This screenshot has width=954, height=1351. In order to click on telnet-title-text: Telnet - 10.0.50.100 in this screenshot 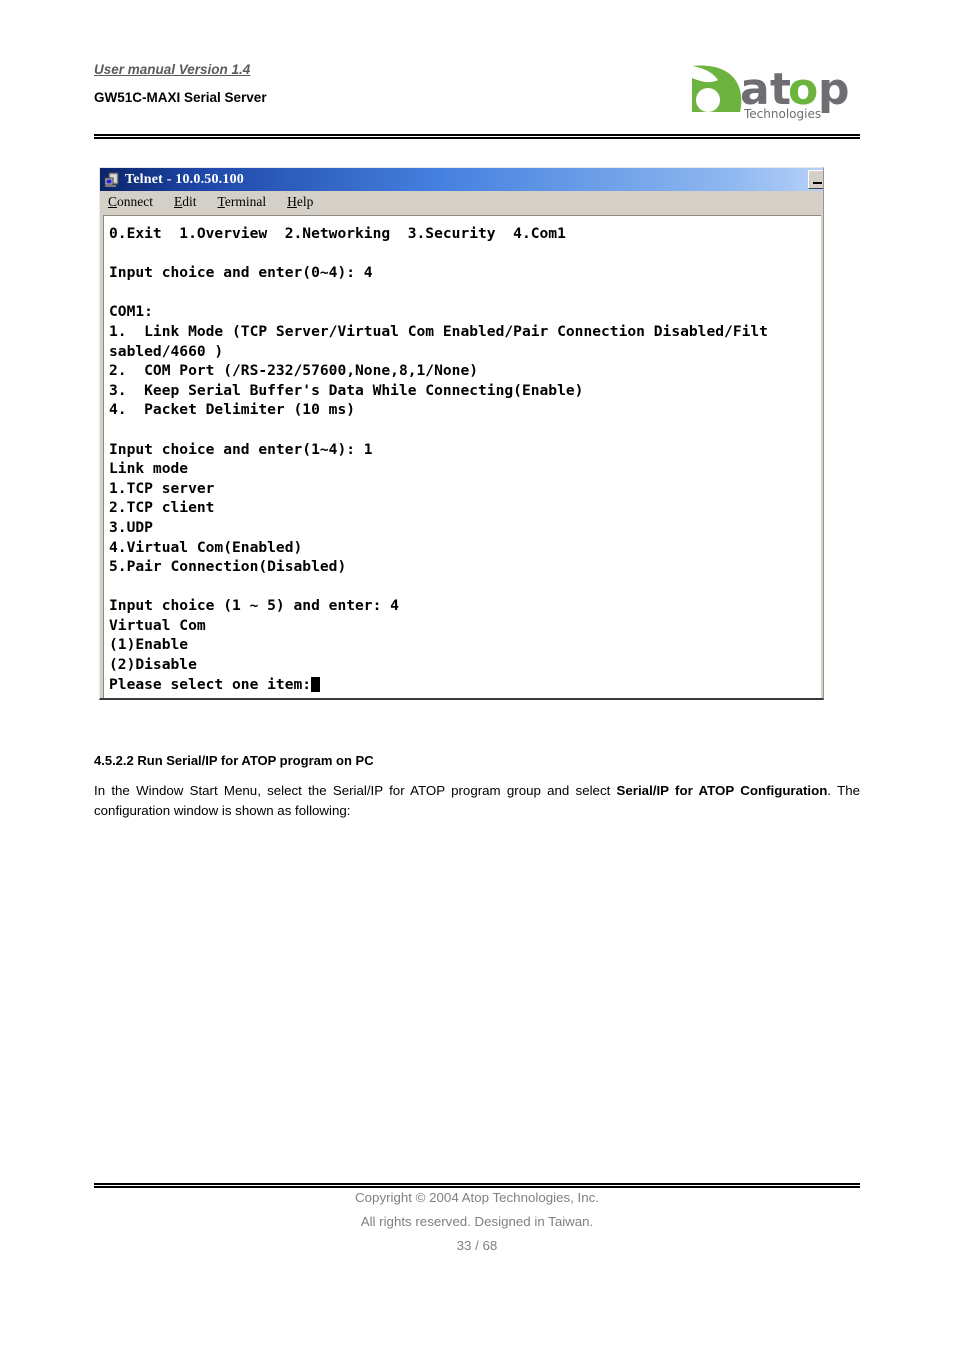, I will do `click(184, 179)`.